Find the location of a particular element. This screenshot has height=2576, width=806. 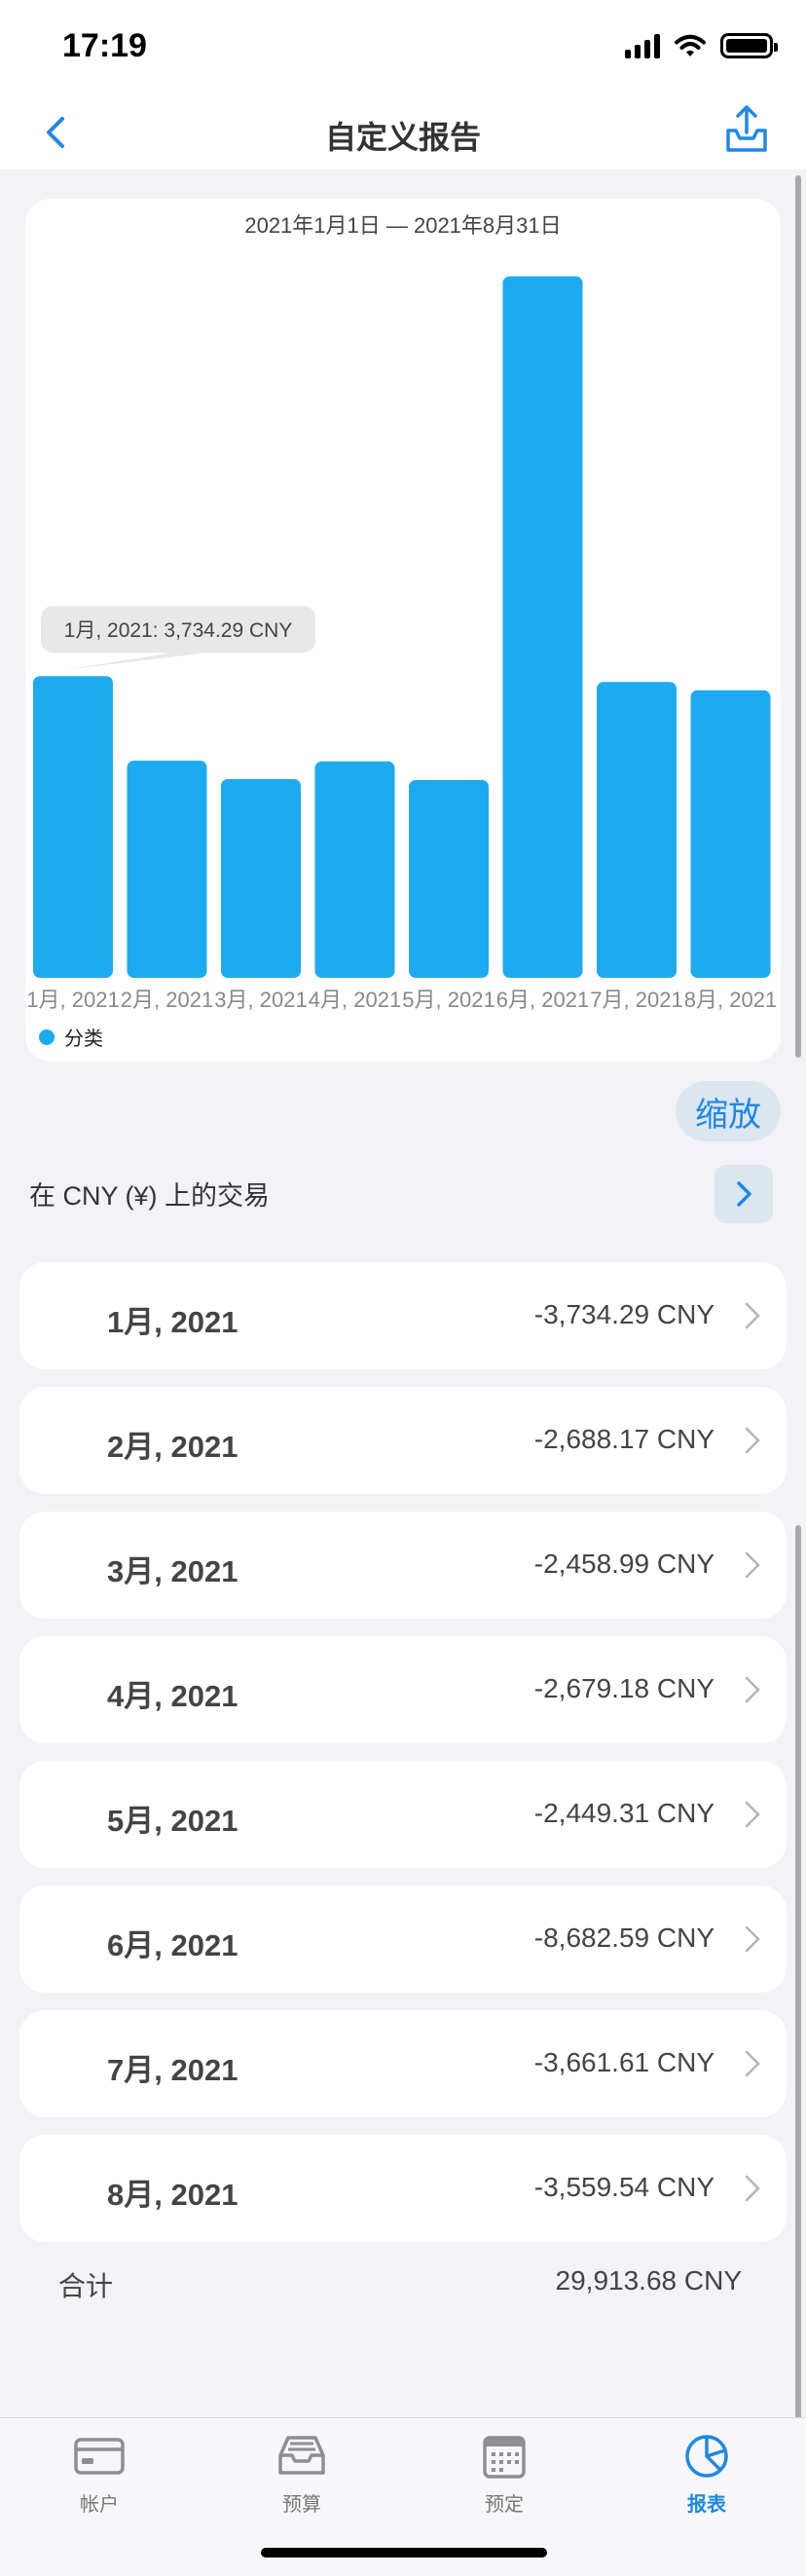

row-month: 7月, 2021 is located at coordinates (172, 2070).